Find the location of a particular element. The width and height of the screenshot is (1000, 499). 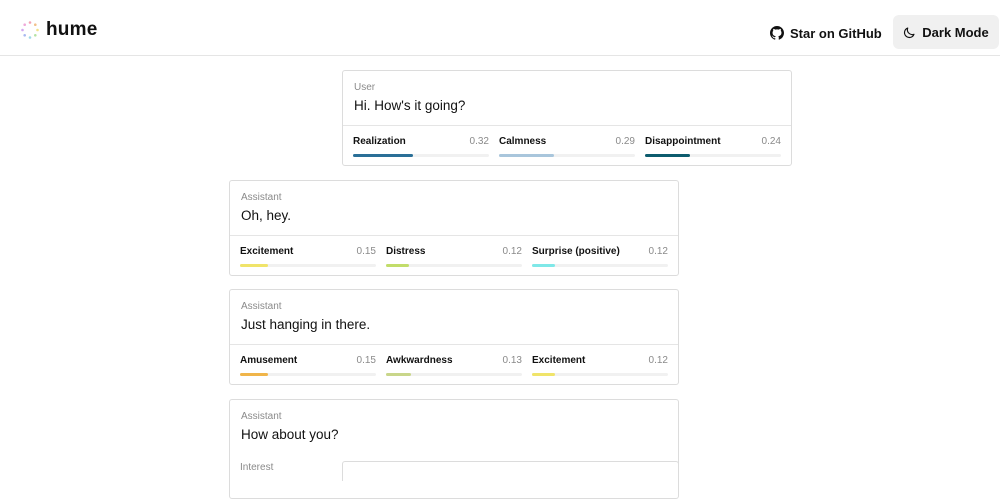

message-card: Assistant How about you? is located at coordinates (454, 449).